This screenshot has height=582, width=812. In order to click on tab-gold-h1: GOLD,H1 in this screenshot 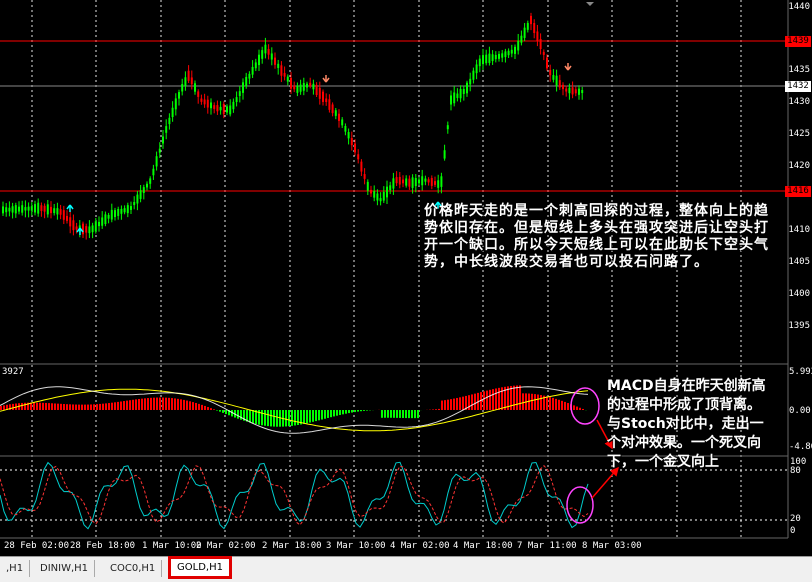, I will do `click(200, 567)`.